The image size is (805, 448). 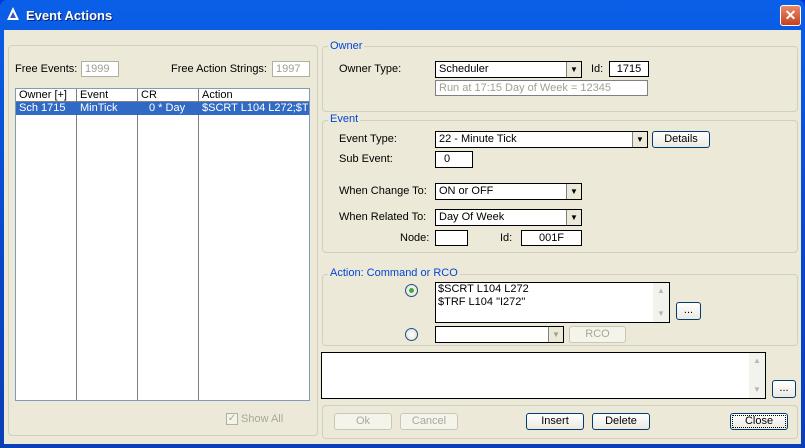 I want to click on command-line: $SCRT L104 L272, so click(x=483, y=289).